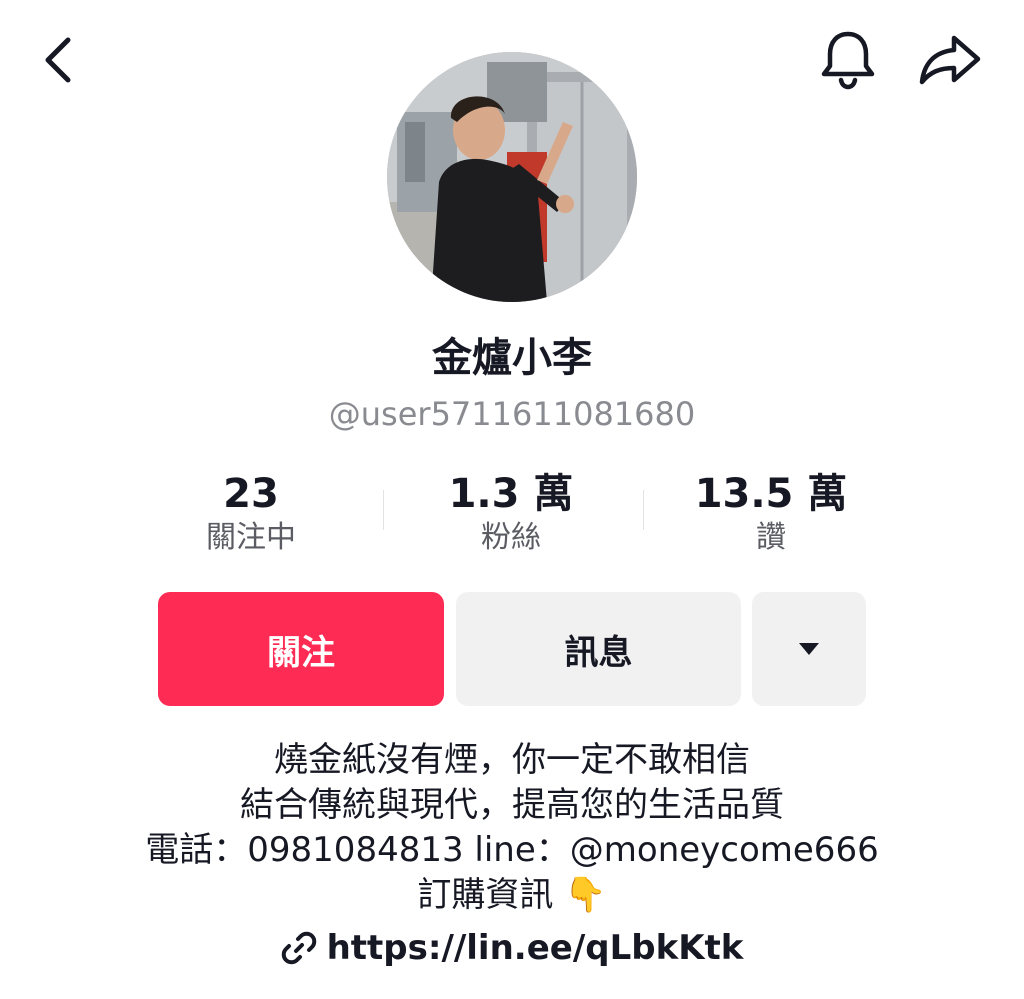 The height and width of the screenshot is (999, 1024). Describe the element at coordinates (512, 358) in the screenshot. I see `display-name: 金爐小李` at that location.